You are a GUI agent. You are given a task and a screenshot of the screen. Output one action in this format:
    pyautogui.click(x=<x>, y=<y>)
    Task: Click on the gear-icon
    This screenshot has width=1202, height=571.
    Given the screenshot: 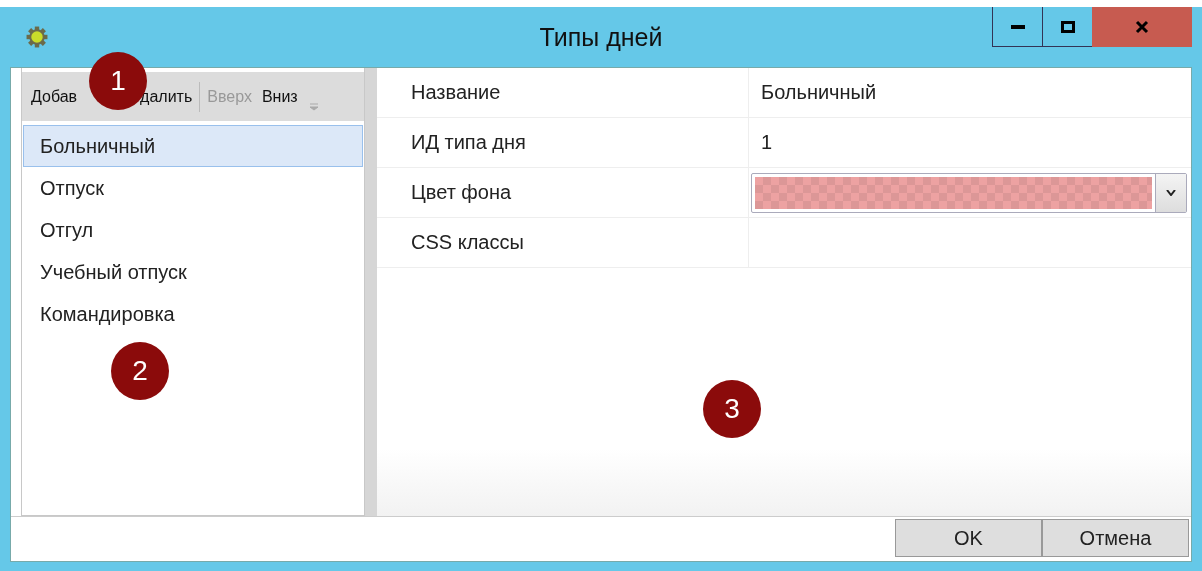 What is the action you would take?
    pyautogui.click(x=37, y=37)
    